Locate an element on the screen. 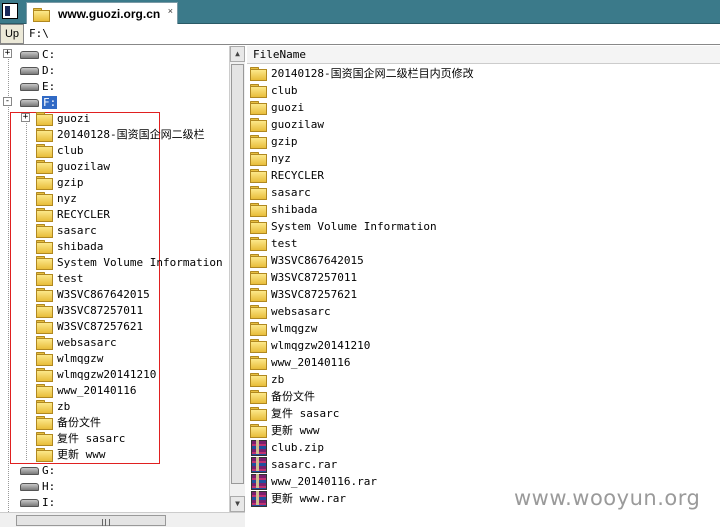  file-row: sasarc.rar is located at coordinates (294, 464).